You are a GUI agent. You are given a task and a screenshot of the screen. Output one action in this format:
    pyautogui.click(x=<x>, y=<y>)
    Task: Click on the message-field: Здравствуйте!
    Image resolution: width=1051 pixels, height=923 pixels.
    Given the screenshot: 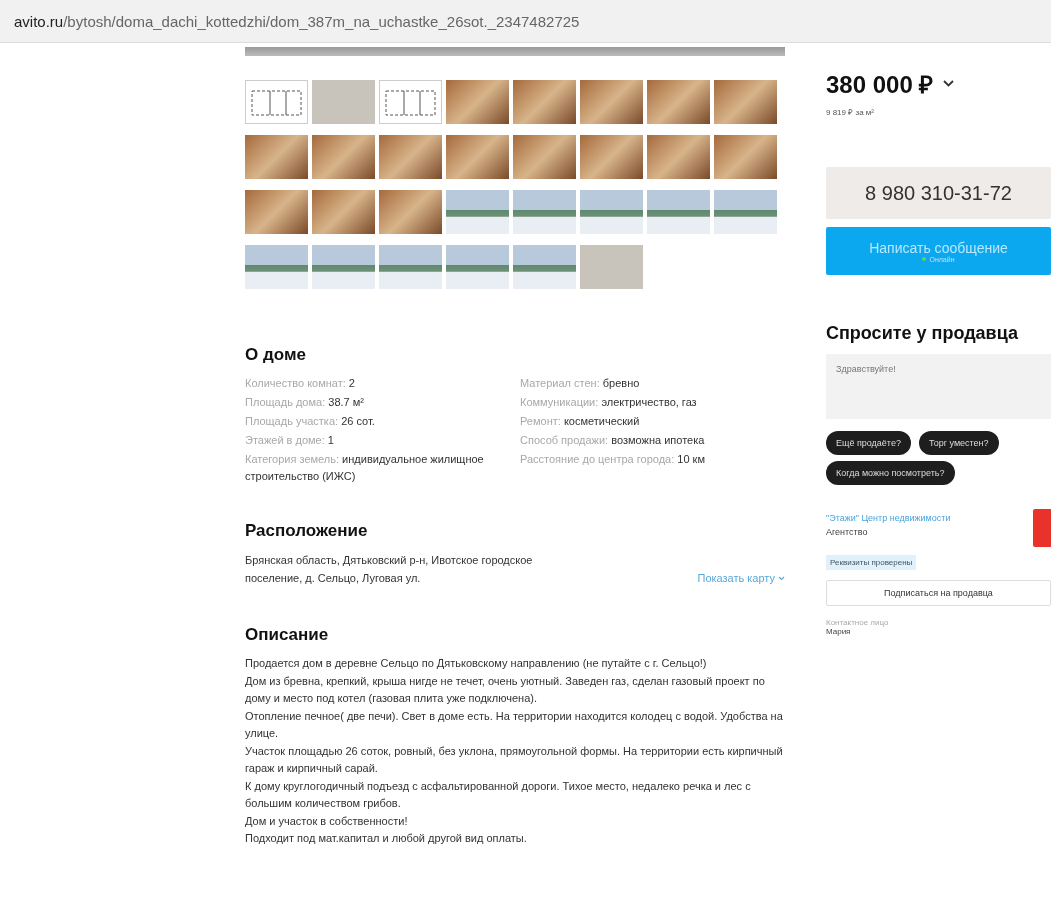 What is the action you would take?
    pyautogui.click(x=938, y=386)
    